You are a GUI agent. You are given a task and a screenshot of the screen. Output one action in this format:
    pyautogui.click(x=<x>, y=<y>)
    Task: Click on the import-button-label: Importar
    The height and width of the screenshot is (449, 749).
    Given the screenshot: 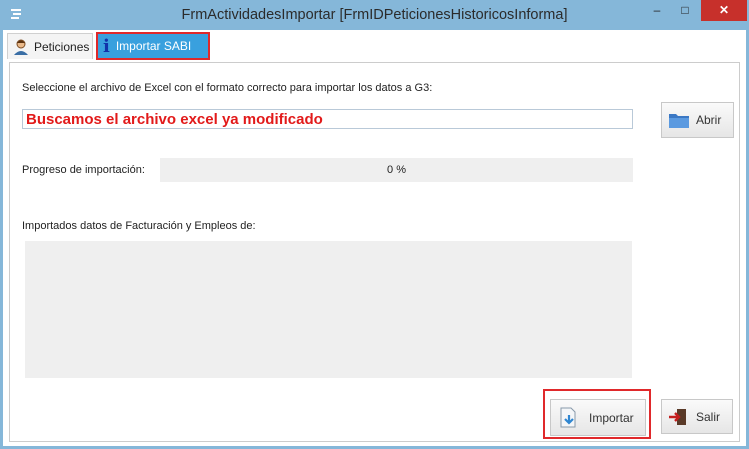 What is the action you would take?
    pyautogui.click(x=611, y=417)
    